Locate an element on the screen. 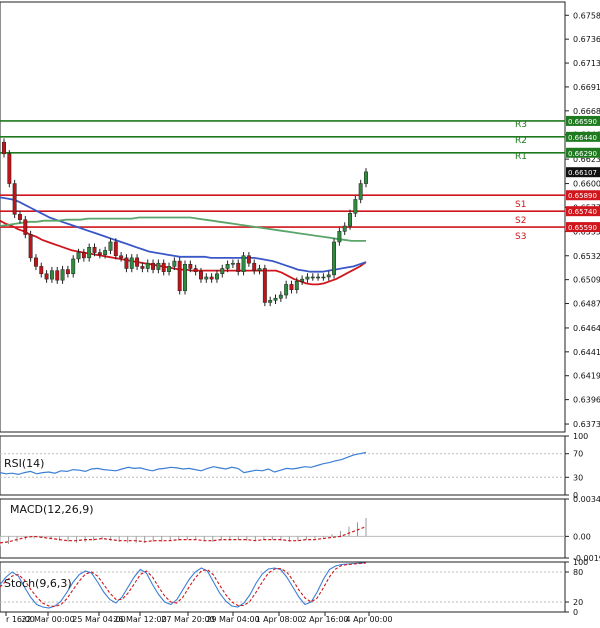 The image size is (600, 628). indicator-tick-label: 70 is located at coordinates (578, 454).